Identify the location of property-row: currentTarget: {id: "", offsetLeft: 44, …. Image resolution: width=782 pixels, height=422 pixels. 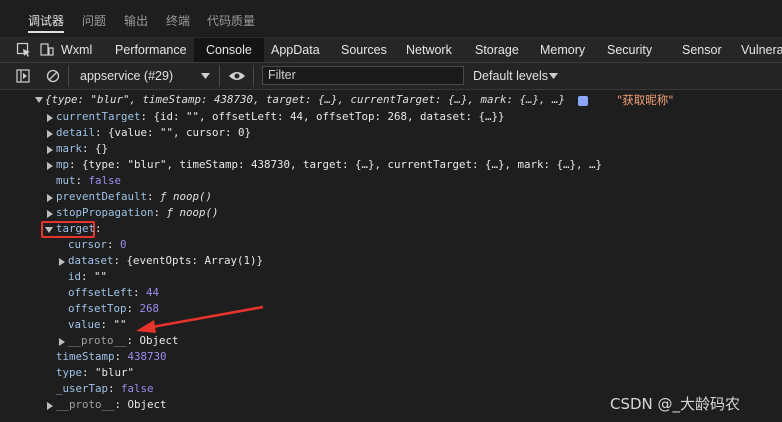
(280, 117).